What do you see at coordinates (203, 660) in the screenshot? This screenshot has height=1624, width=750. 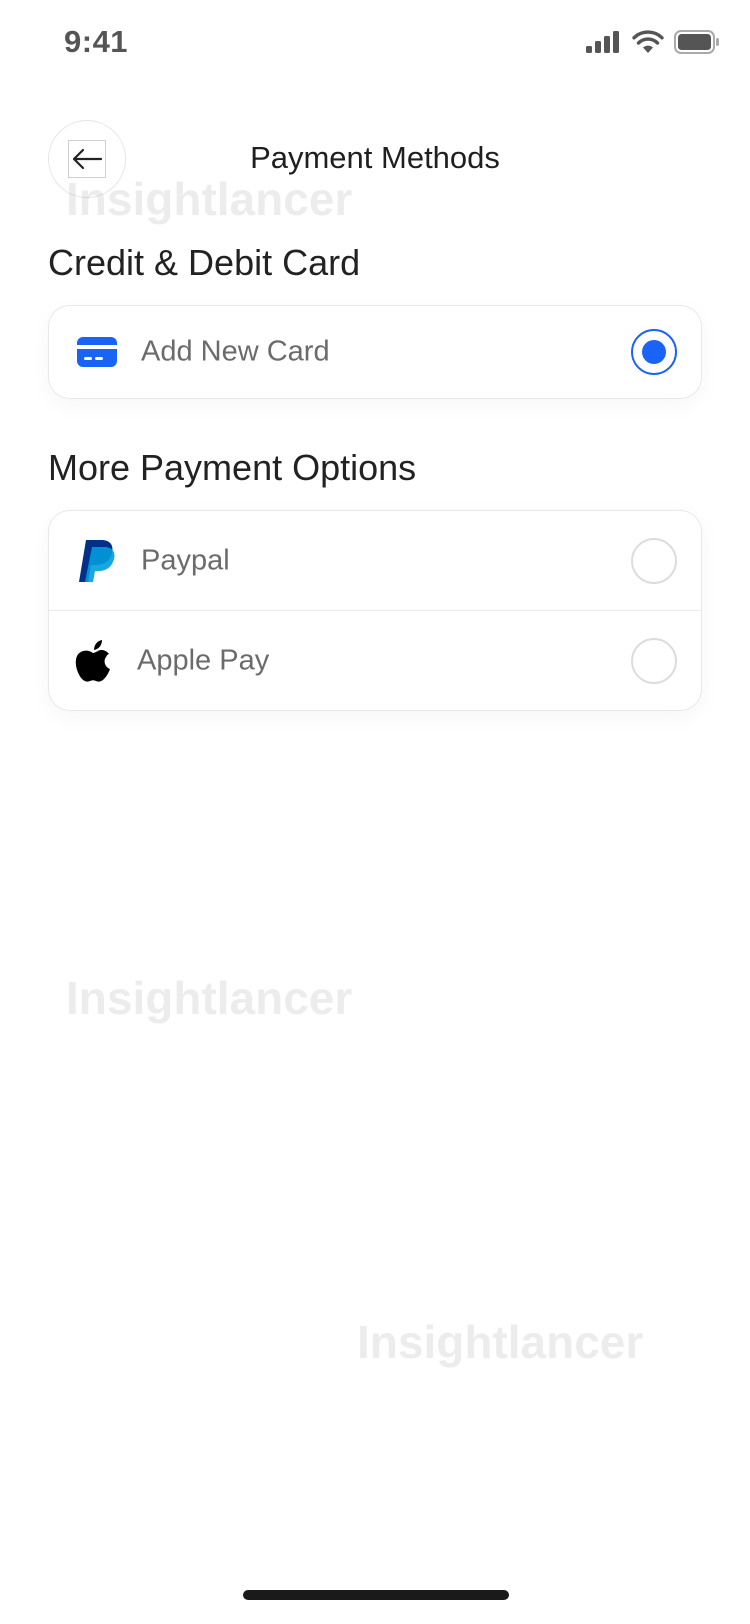 I see `apple-pay-label: Apple Pay` at bounding box center [203, 660].